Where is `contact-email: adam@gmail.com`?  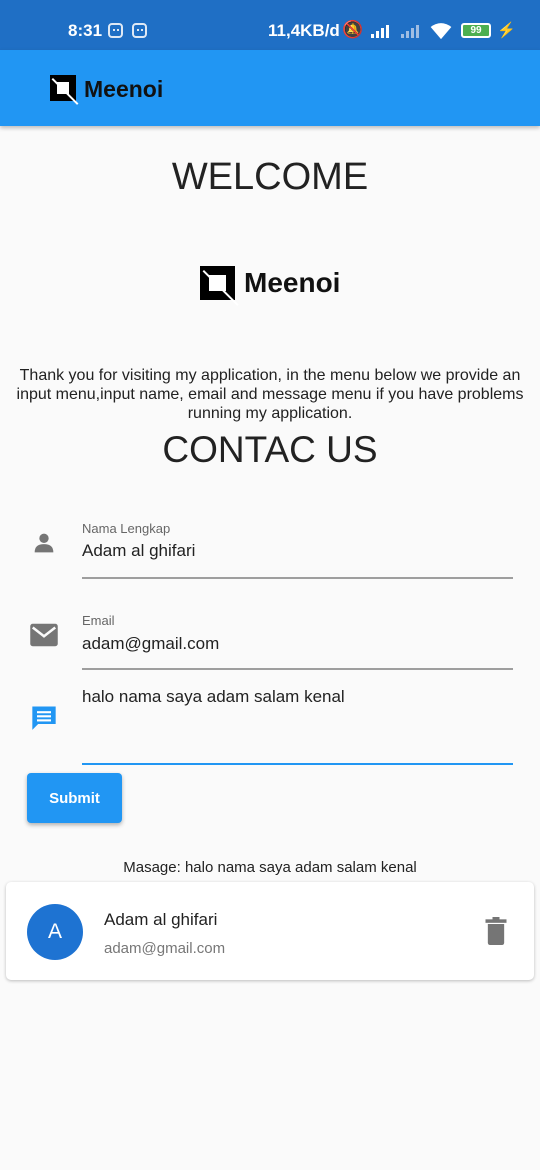 contact-email: adam@gmail.com is located at coordinates (165, 948).